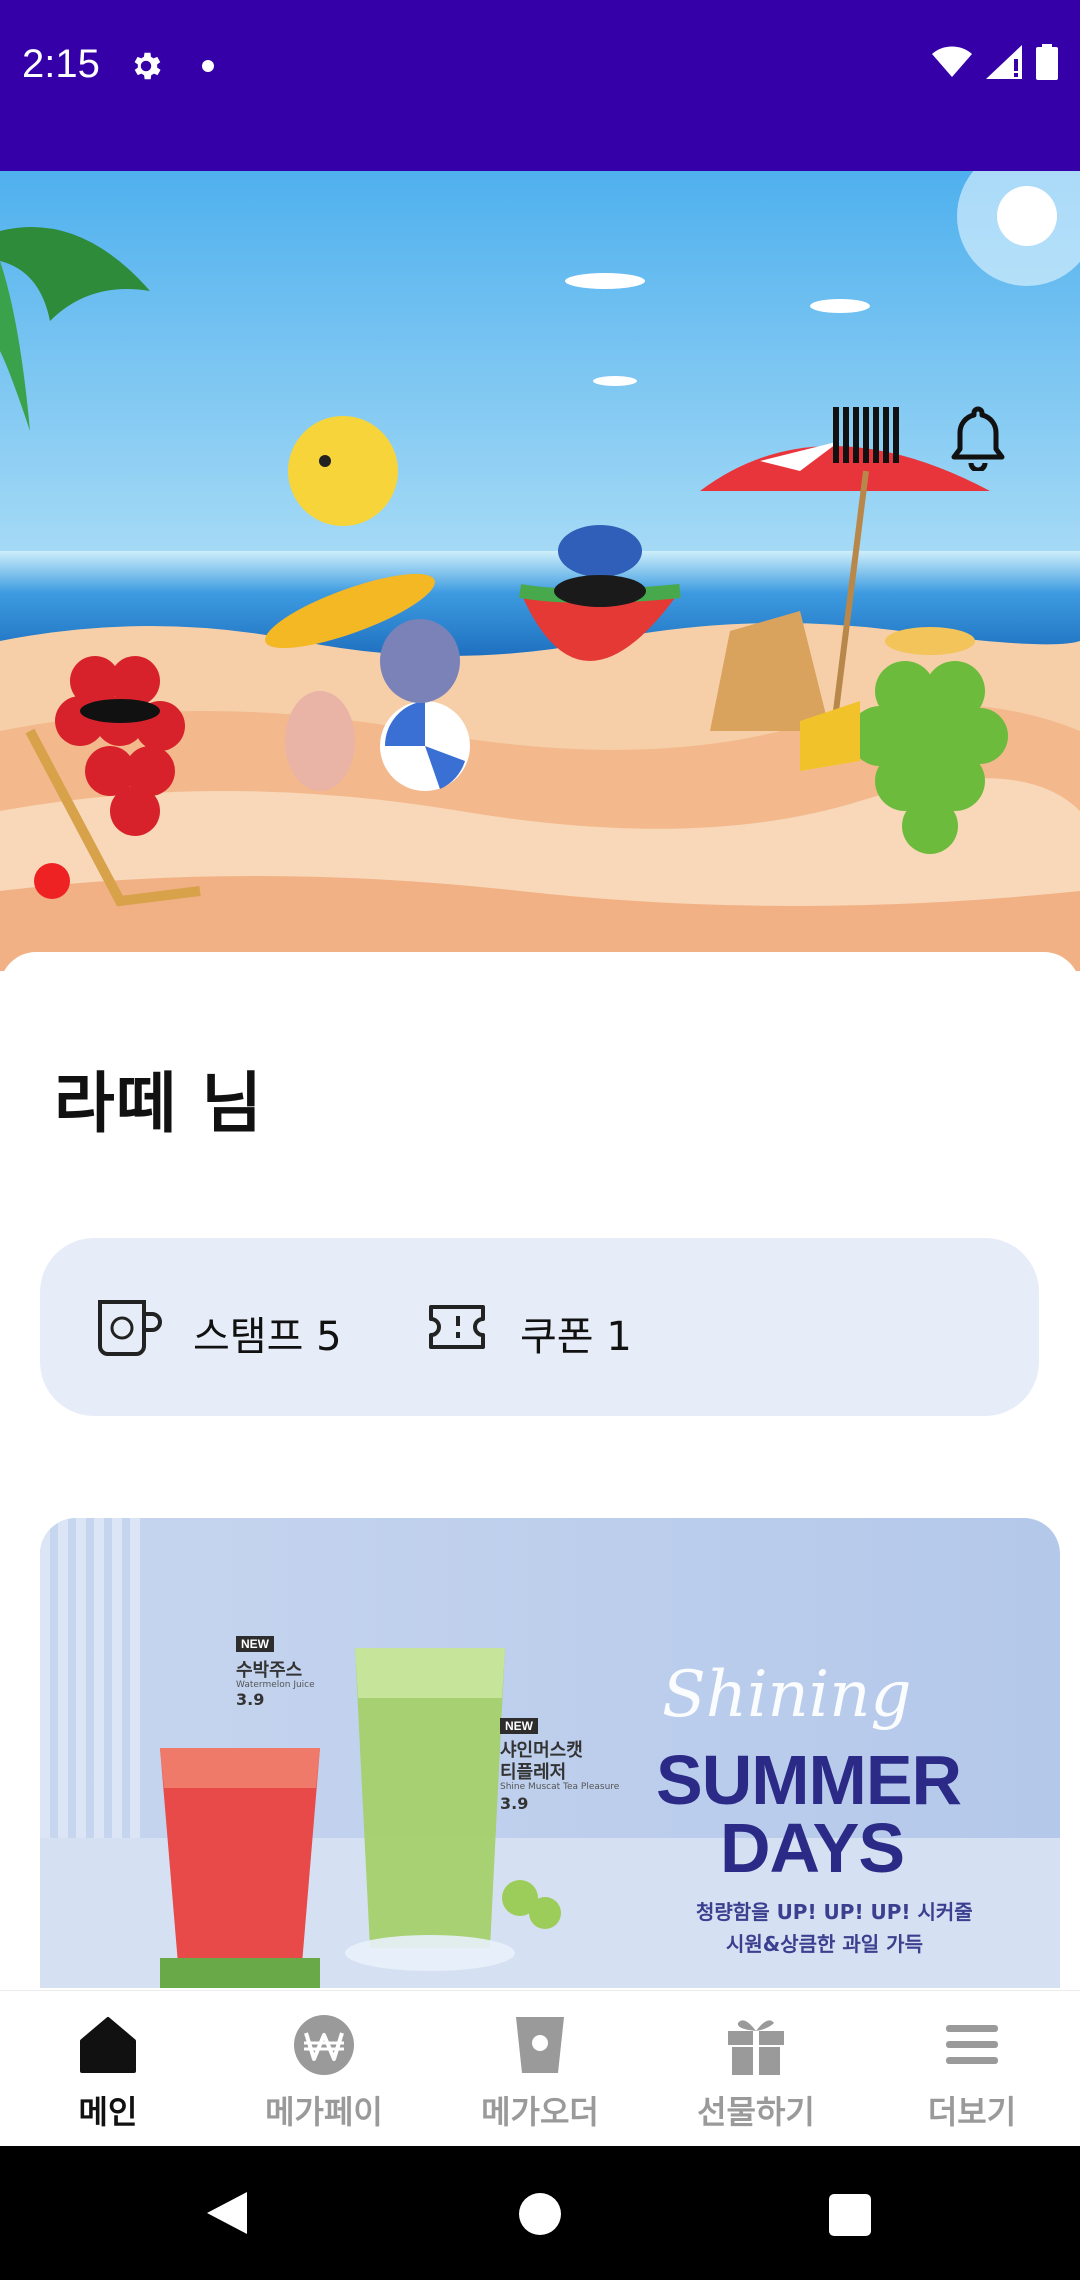 Image resolution: width=1080 pixels, height=2280 pixels. Describe the element at coordinates (269, 1670) in the screenshot. I see `item1-name: 수박주스` at that location.